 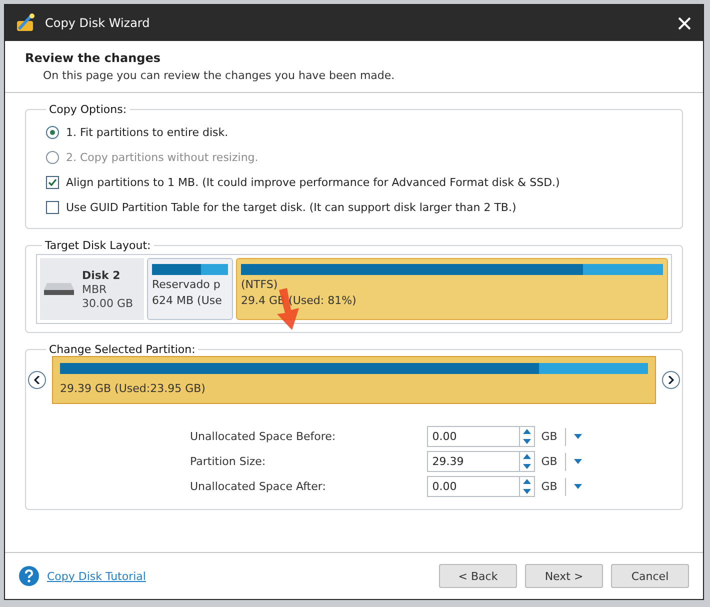 I want to click on partition-name: Reservado p, so click(x=186, y=284).